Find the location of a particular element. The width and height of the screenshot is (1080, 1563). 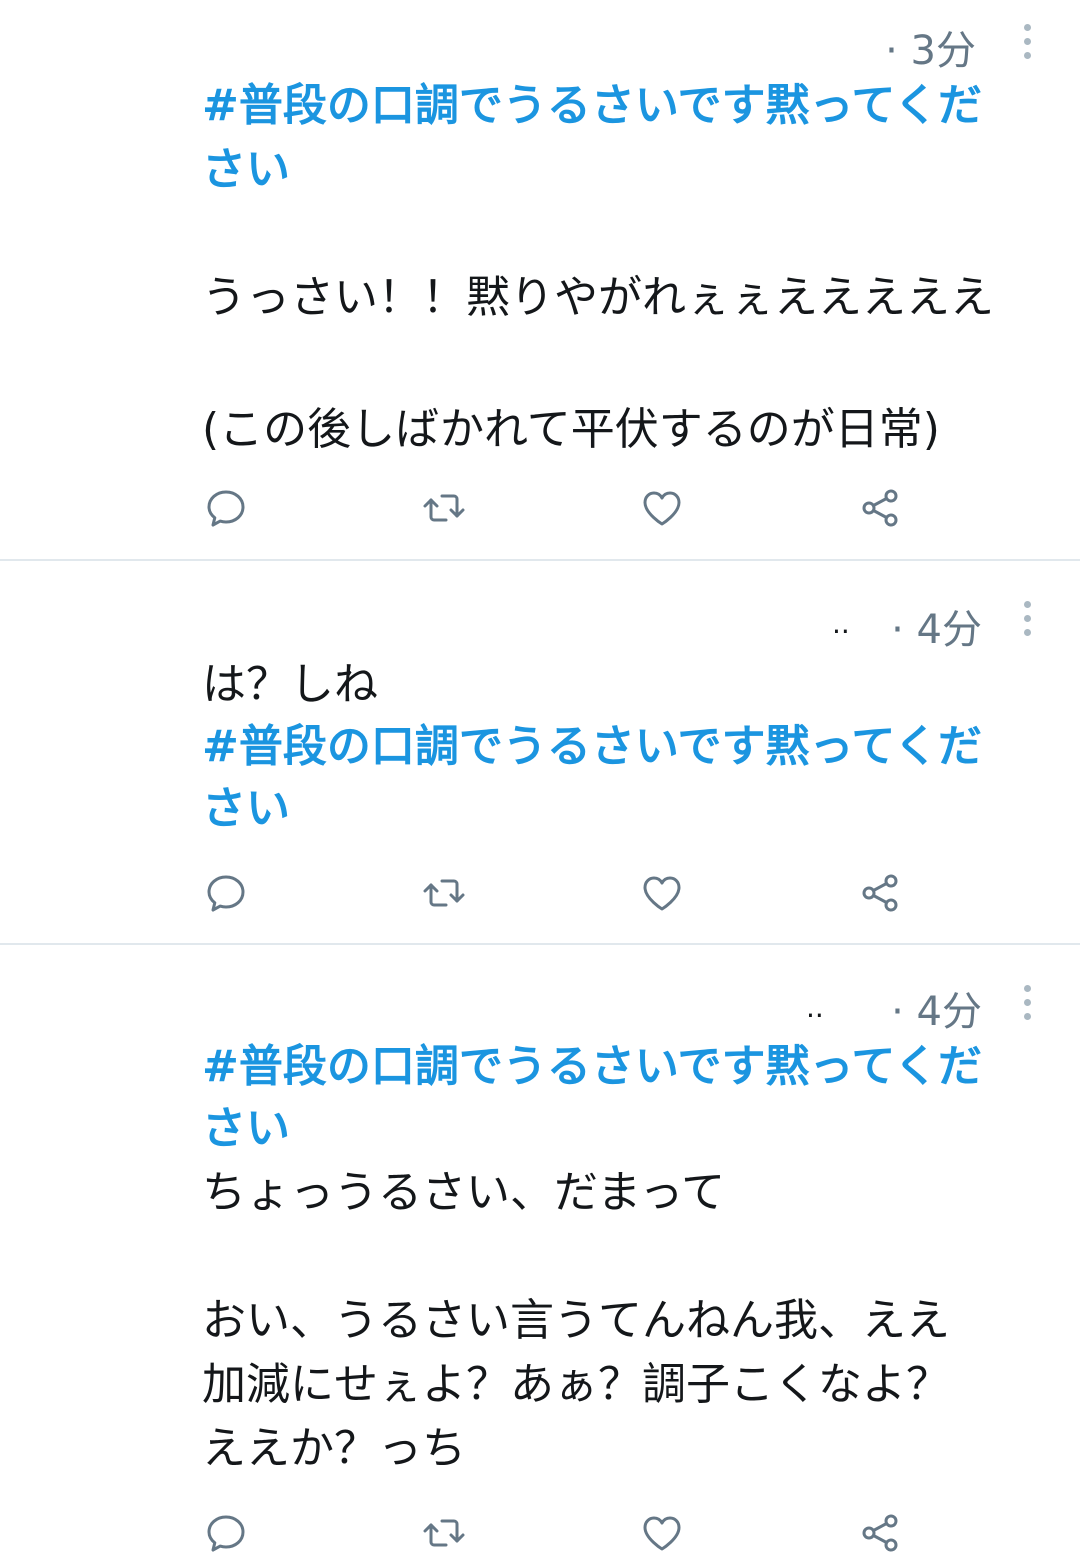

tweet-text-line: ちょっうるさい、だまって is located at coordinates (464, 1192).